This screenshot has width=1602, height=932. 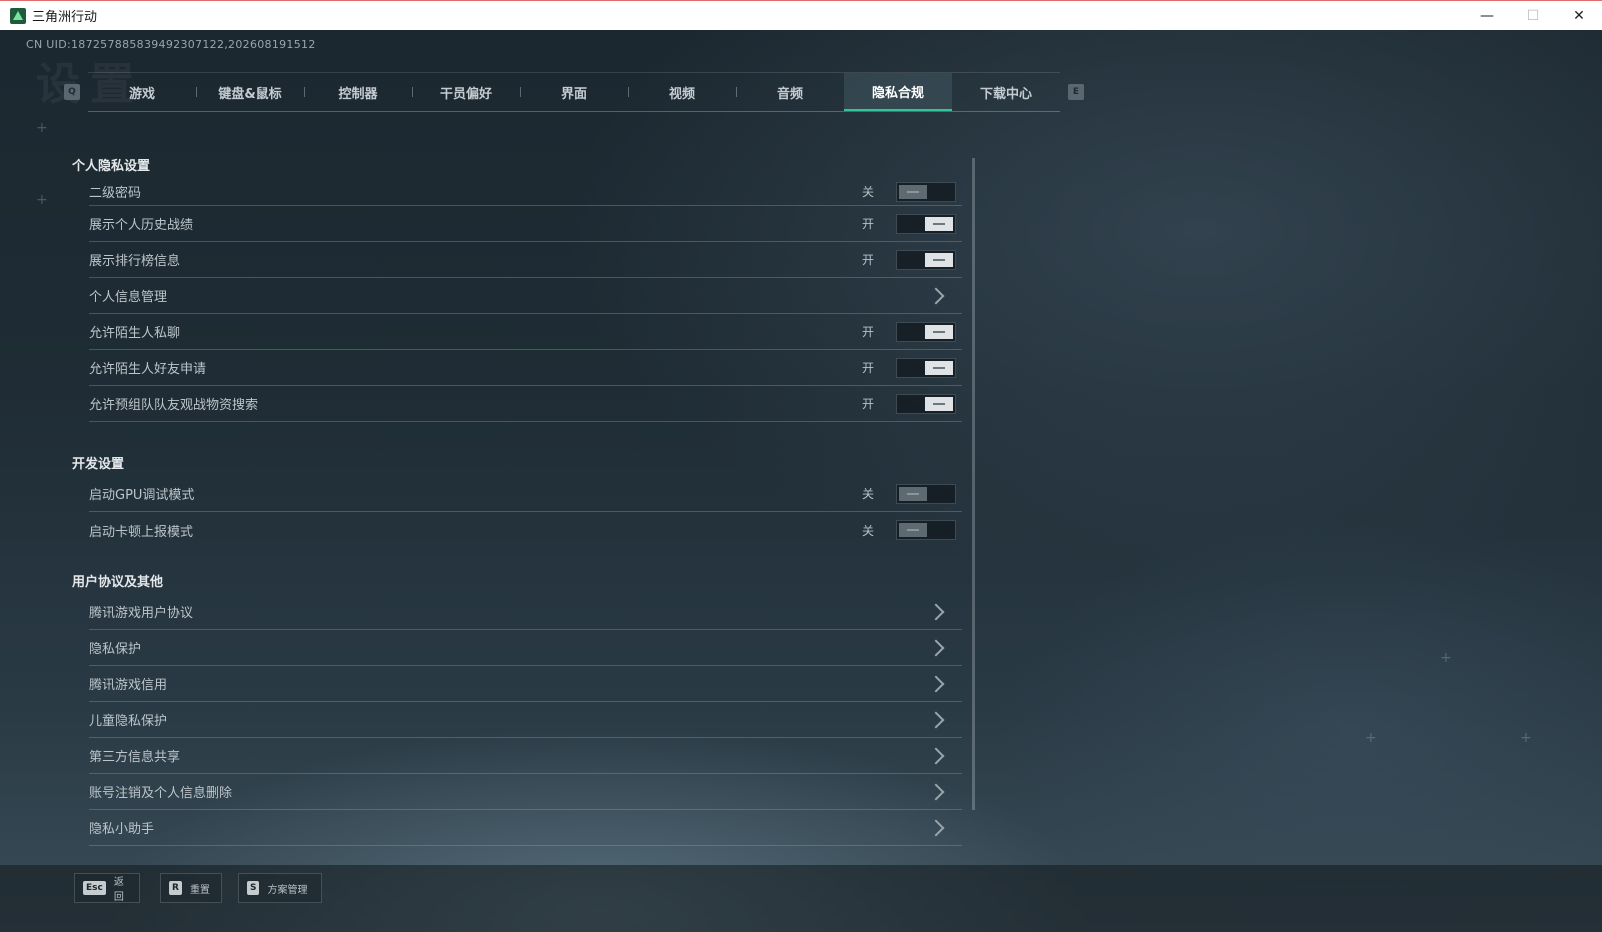 I want to click on link-row-third-party-sharing: 第三方信息共享, so click(x=525, y=756).